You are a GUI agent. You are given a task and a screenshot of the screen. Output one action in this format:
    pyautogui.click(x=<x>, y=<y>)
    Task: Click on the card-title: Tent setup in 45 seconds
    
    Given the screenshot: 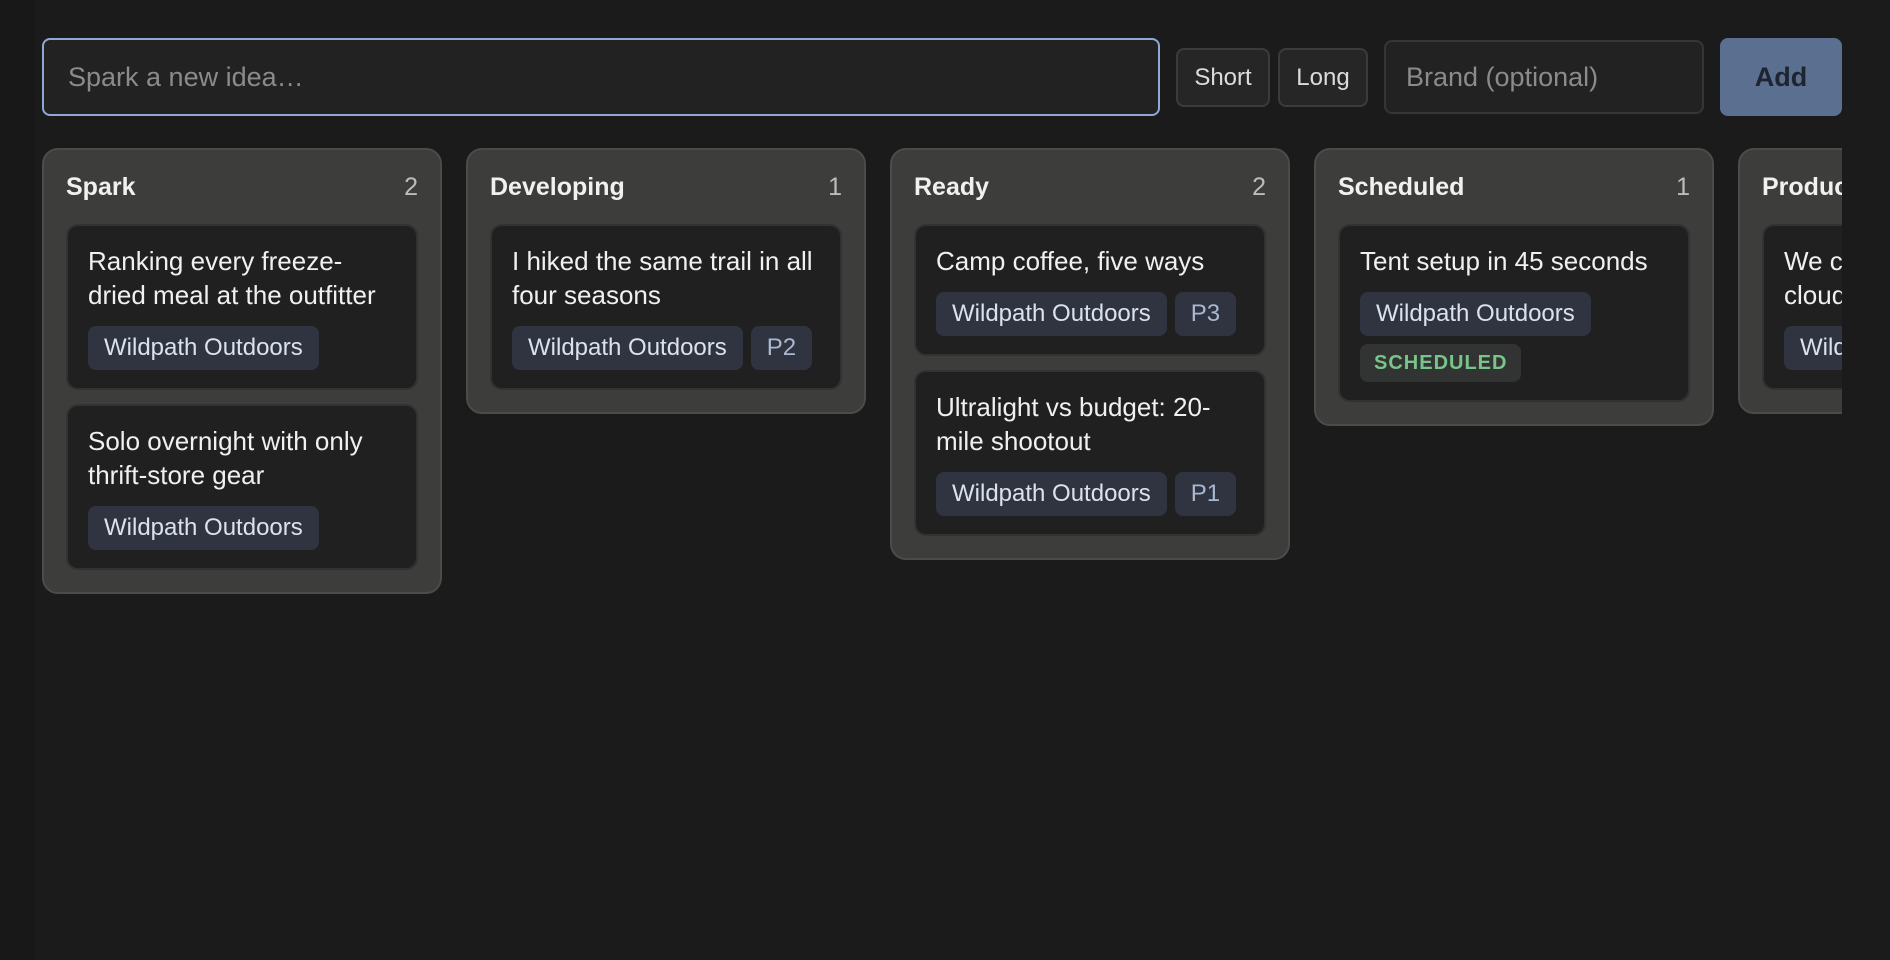 What is the action you would take?
    pyautogui.click(x=1504, y=261)
    